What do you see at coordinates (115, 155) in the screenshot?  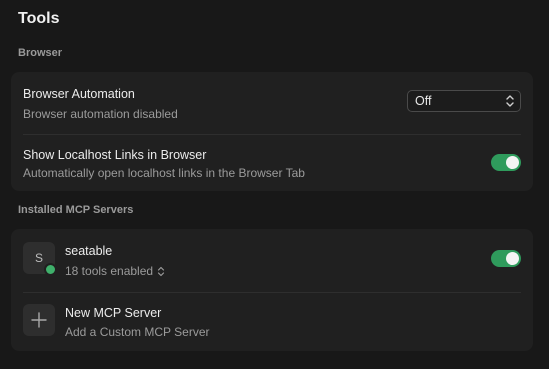 I see `localhost-links-title: Show Localhost Links in Browser` at bounding box center [115, 155].